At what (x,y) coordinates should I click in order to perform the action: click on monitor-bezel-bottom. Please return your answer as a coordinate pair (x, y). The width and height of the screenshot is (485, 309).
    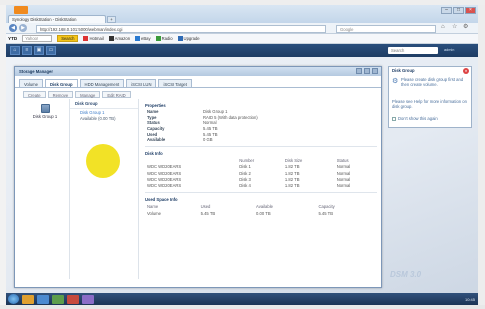
    Looking at the image, I should click on (242, 307).